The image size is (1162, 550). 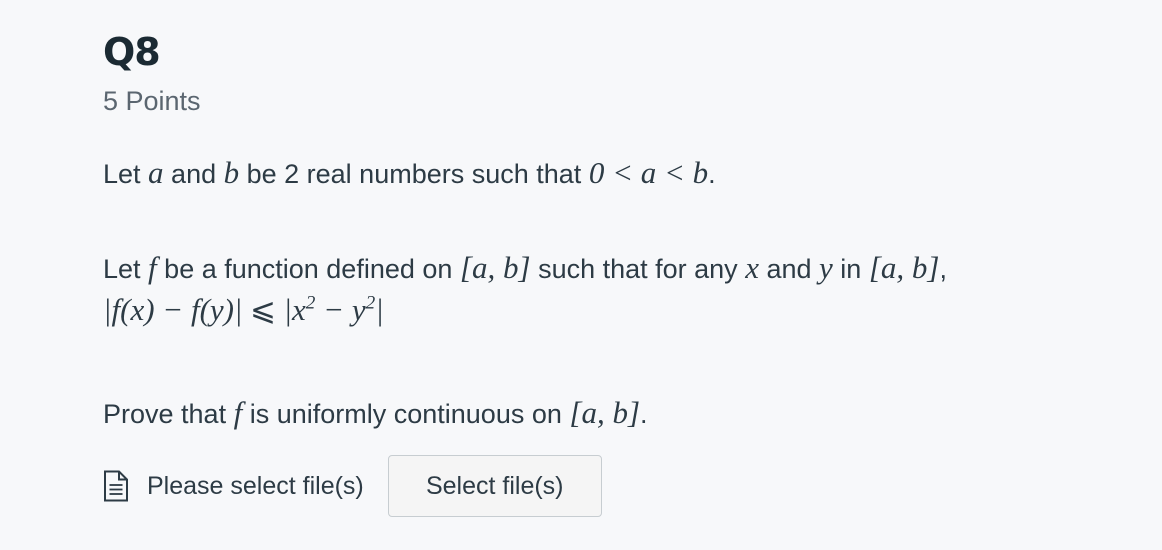 What do you see at coordinates (340, 309) in the screenshot?
I see `math-rhs-mid: − y` at bounding box center [340, 309].